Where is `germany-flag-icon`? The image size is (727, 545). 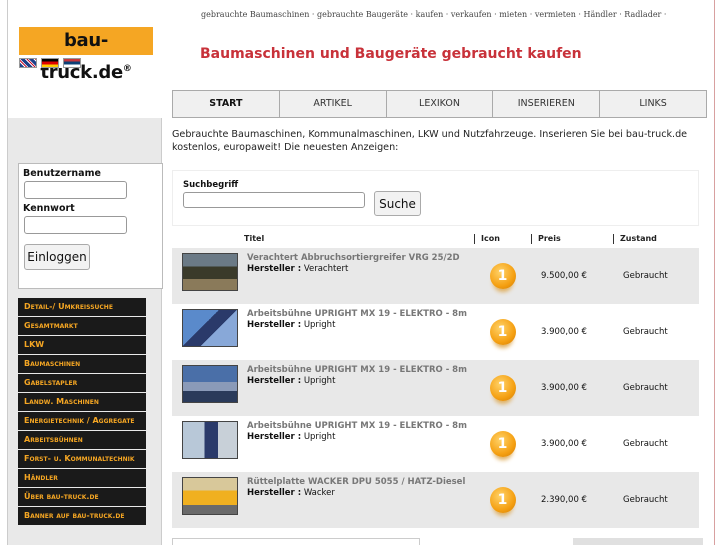
germany-flag-icon is located at coordinates (50, 63).